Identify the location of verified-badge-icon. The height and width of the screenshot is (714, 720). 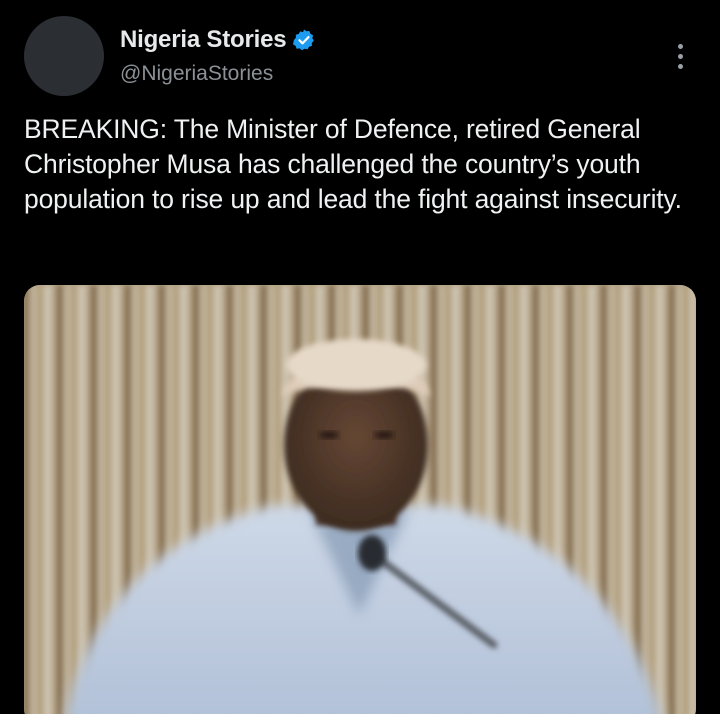
(304, 40).